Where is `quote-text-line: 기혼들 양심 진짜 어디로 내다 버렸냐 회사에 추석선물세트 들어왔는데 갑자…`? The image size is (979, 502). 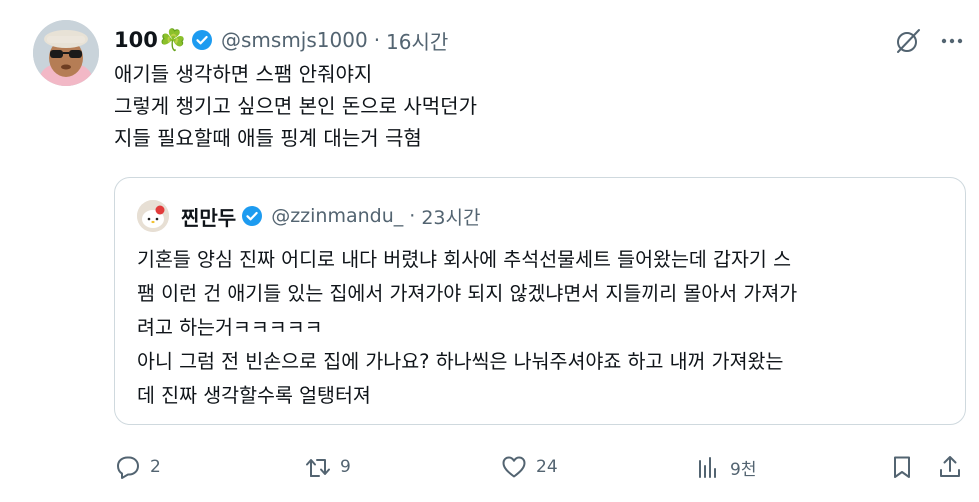 quote-text-line: 기혼들 양심 진짜 어디로 내다 버렸냐 회사에 추석선물세트 들어왔는데 갑자… is located at coordinates (464, 259).